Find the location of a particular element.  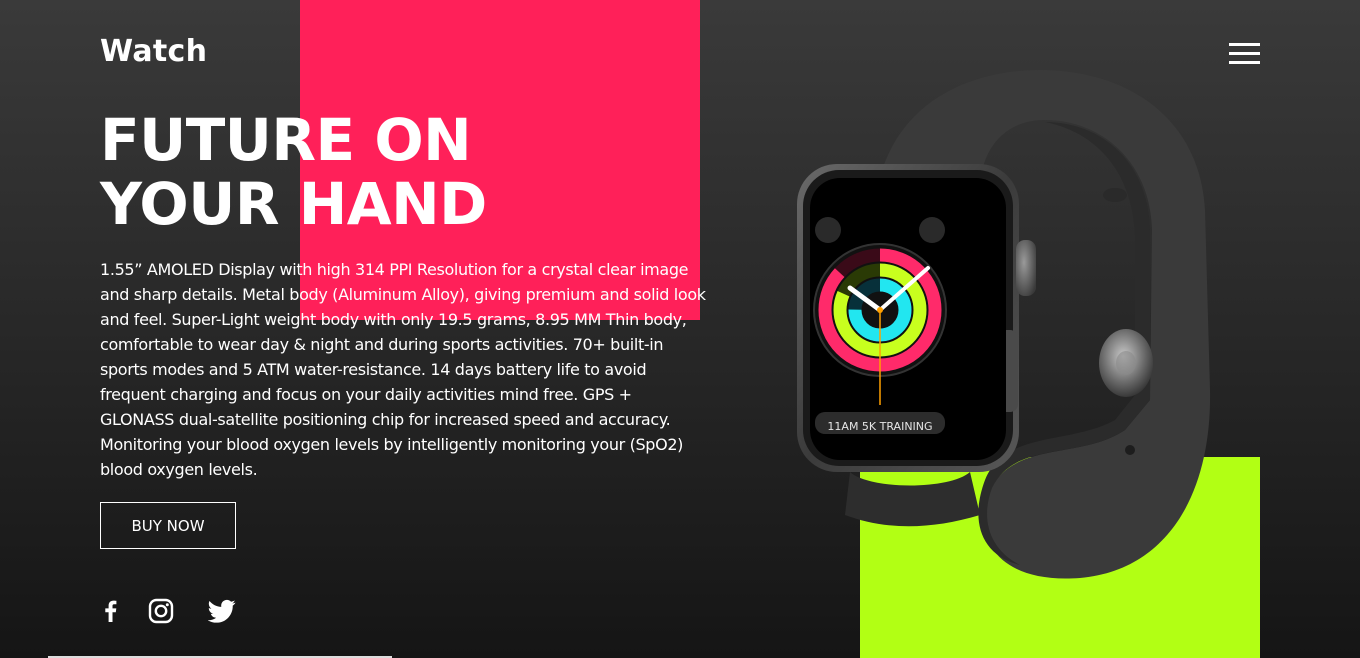

instagram-icon is located at coordinates (161, 611).